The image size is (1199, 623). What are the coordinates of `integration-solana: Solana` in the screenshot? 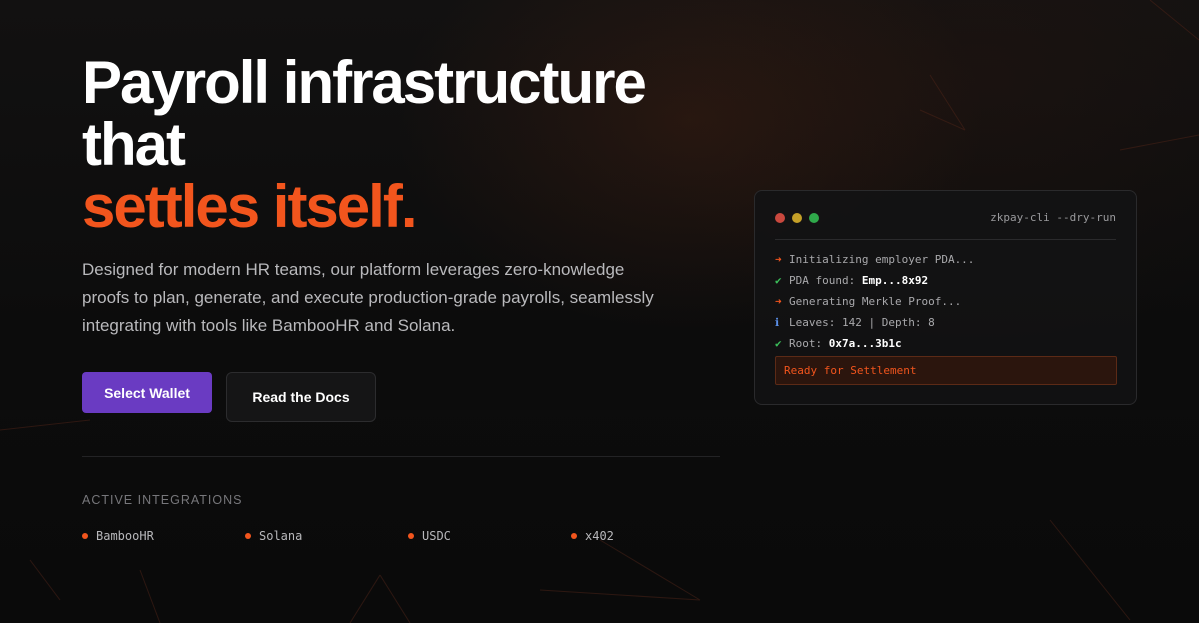 It's located at (273, 536).